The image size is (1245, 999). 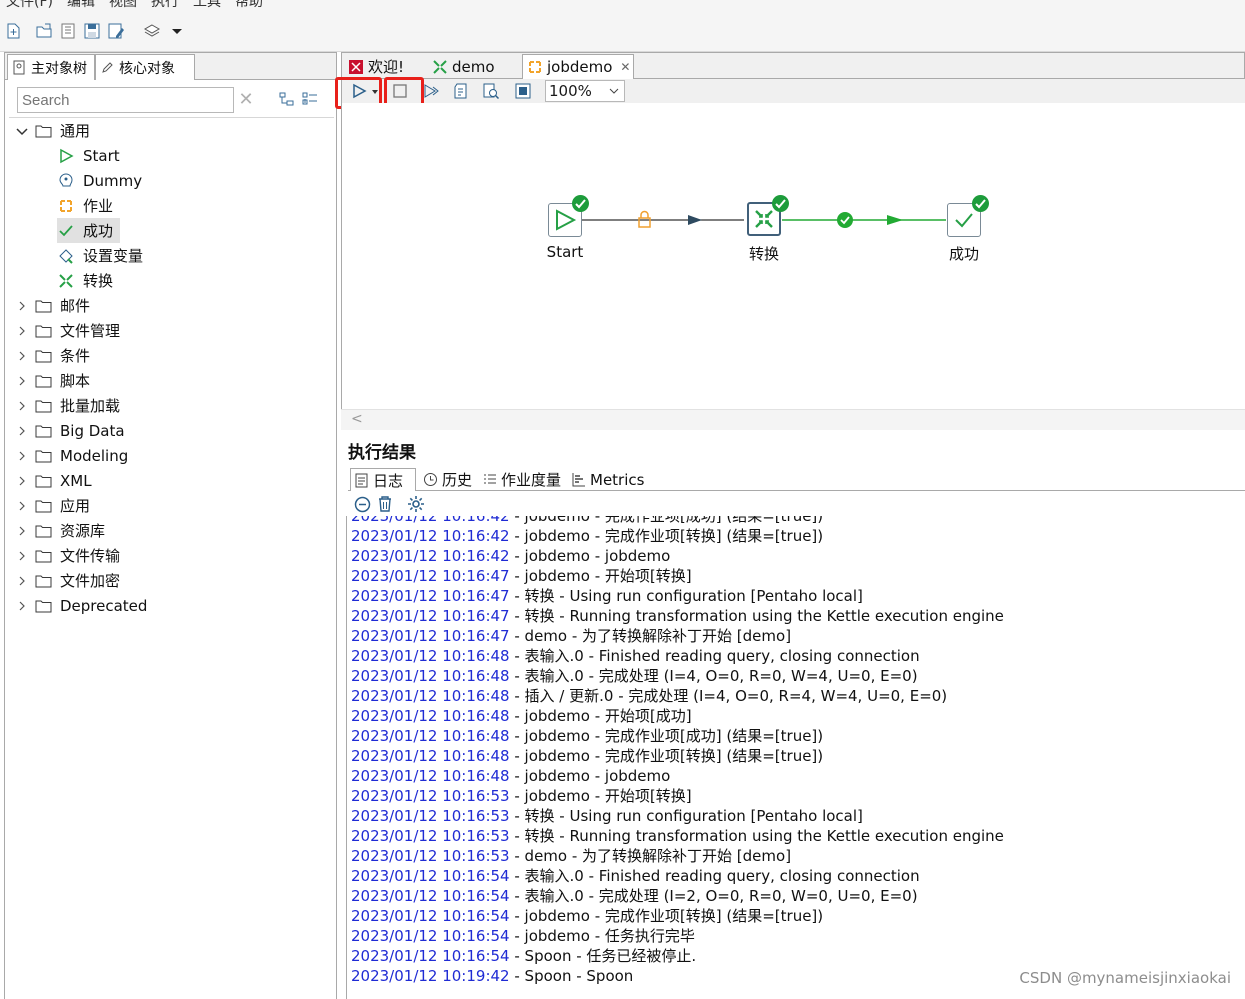 I want to click on tab-log: 日志, so click(x=383, y=479).